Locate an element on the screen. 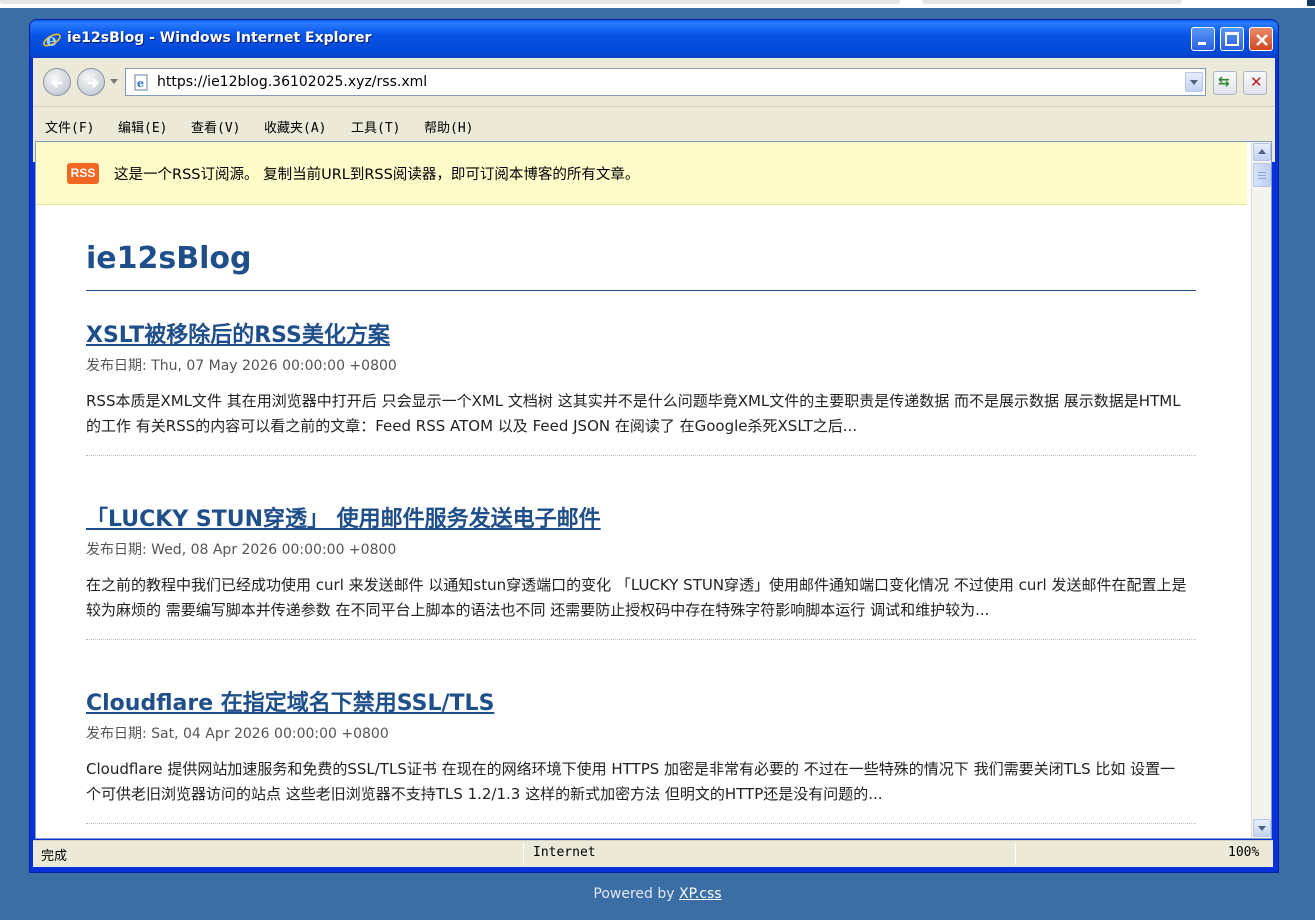 The image size is (1315, 920). history-dropdown-icon is located at coordinates (114, 81).